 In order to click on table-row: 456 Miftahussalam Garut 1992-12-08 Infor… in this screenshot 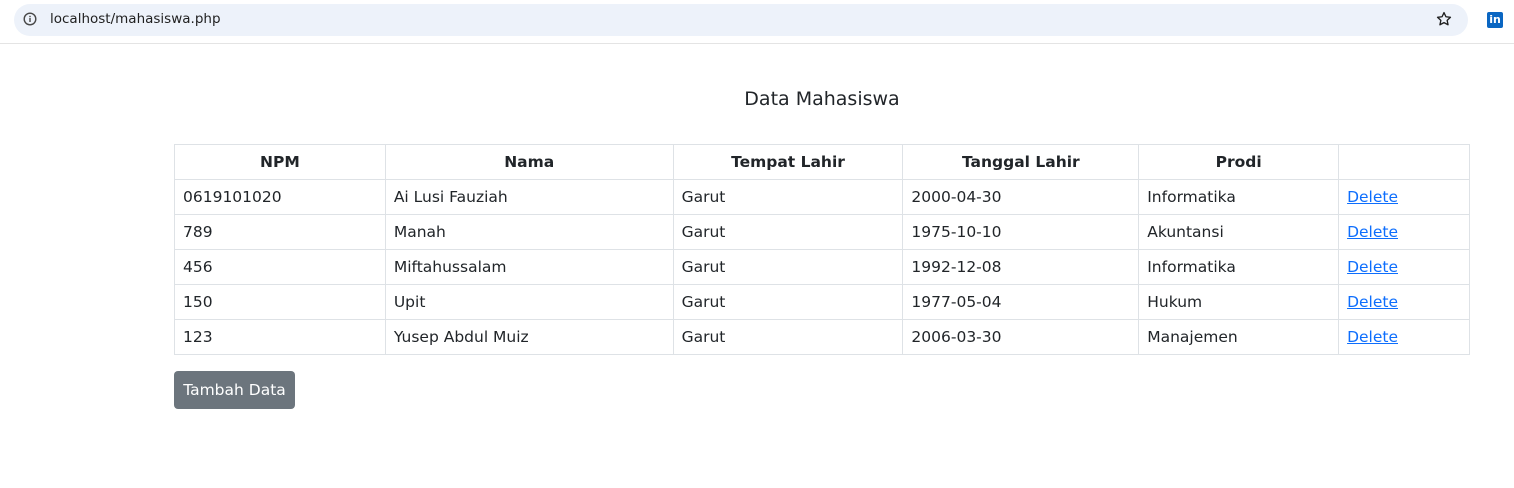, I will do `click(822, 267)`.